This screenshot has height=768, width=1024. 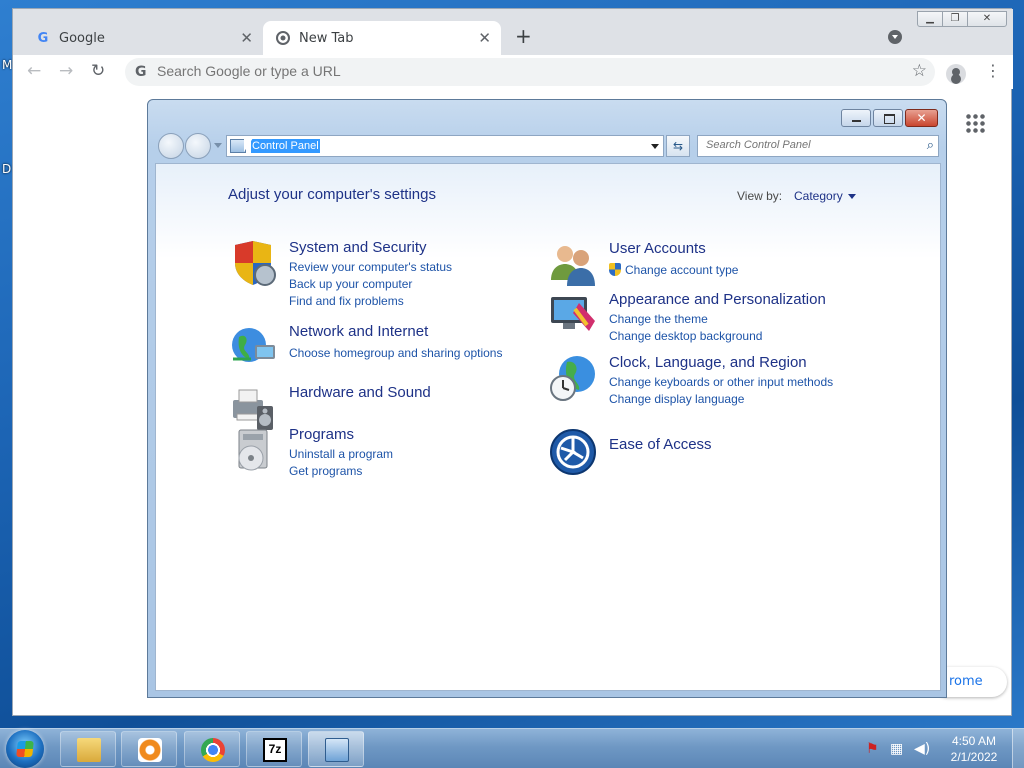 What do you see at coordinates (655, 146) in the screenshot?
I see `chevron-down-icon` at bounding box center [655, 146].